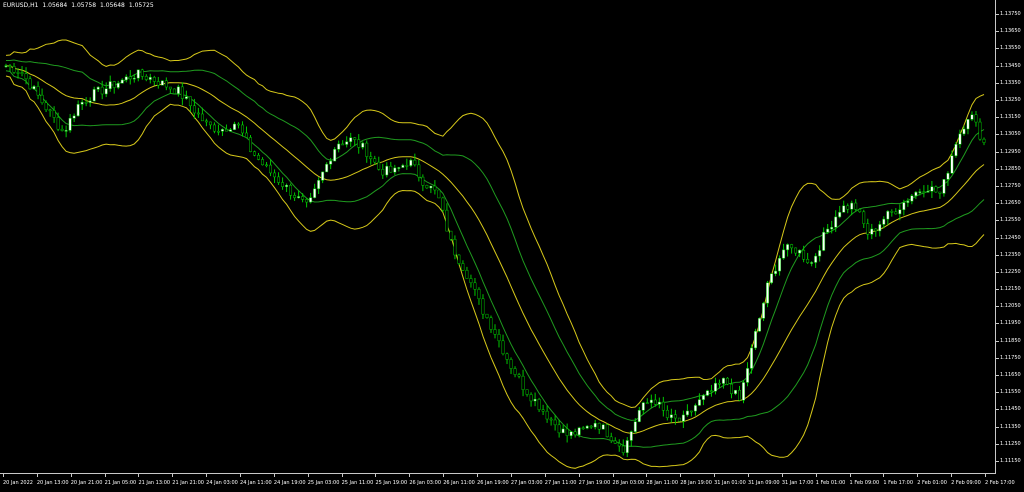 This screenshot has width=1024, height=492. What do you see at coordinates (1010, 375) in the screenshot?
I see `price-label: 1.11650` at bounding box center [1010, 375].